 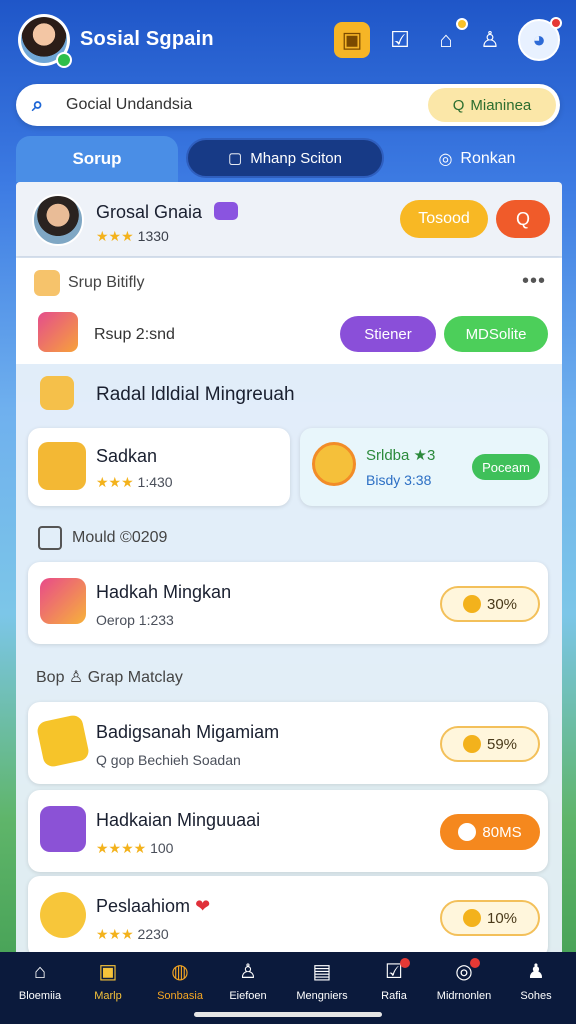 I want to click on list-item-title: Hadkaian Minguuaai, so click(x=178, y=820).